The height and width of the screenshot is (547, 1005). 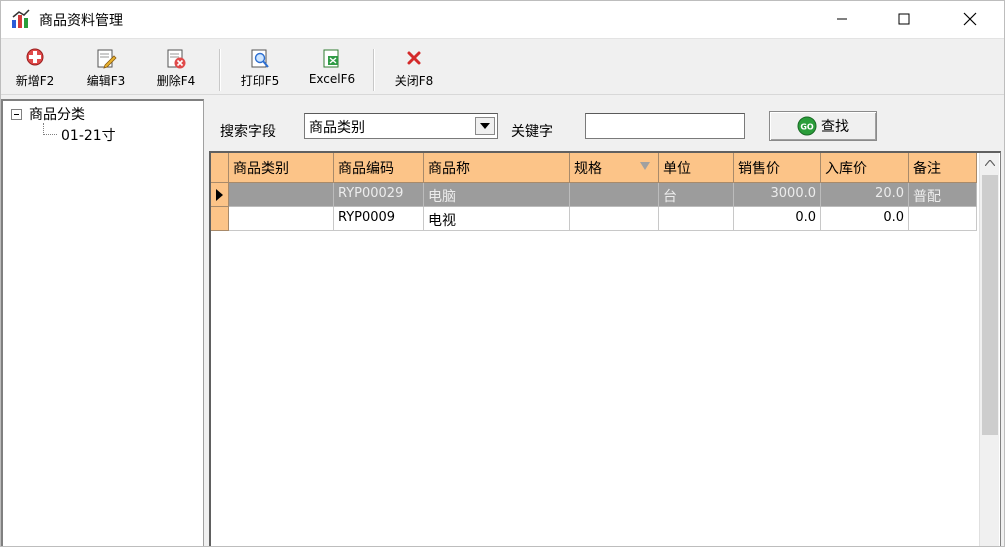 I want to click on app-chart-icon, so click(x=21, y=18).